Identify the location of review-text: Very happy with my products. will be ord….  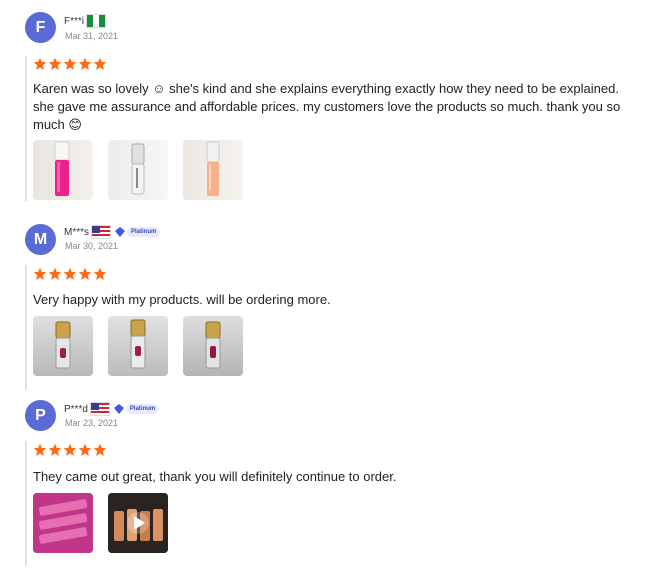
(182, 299).